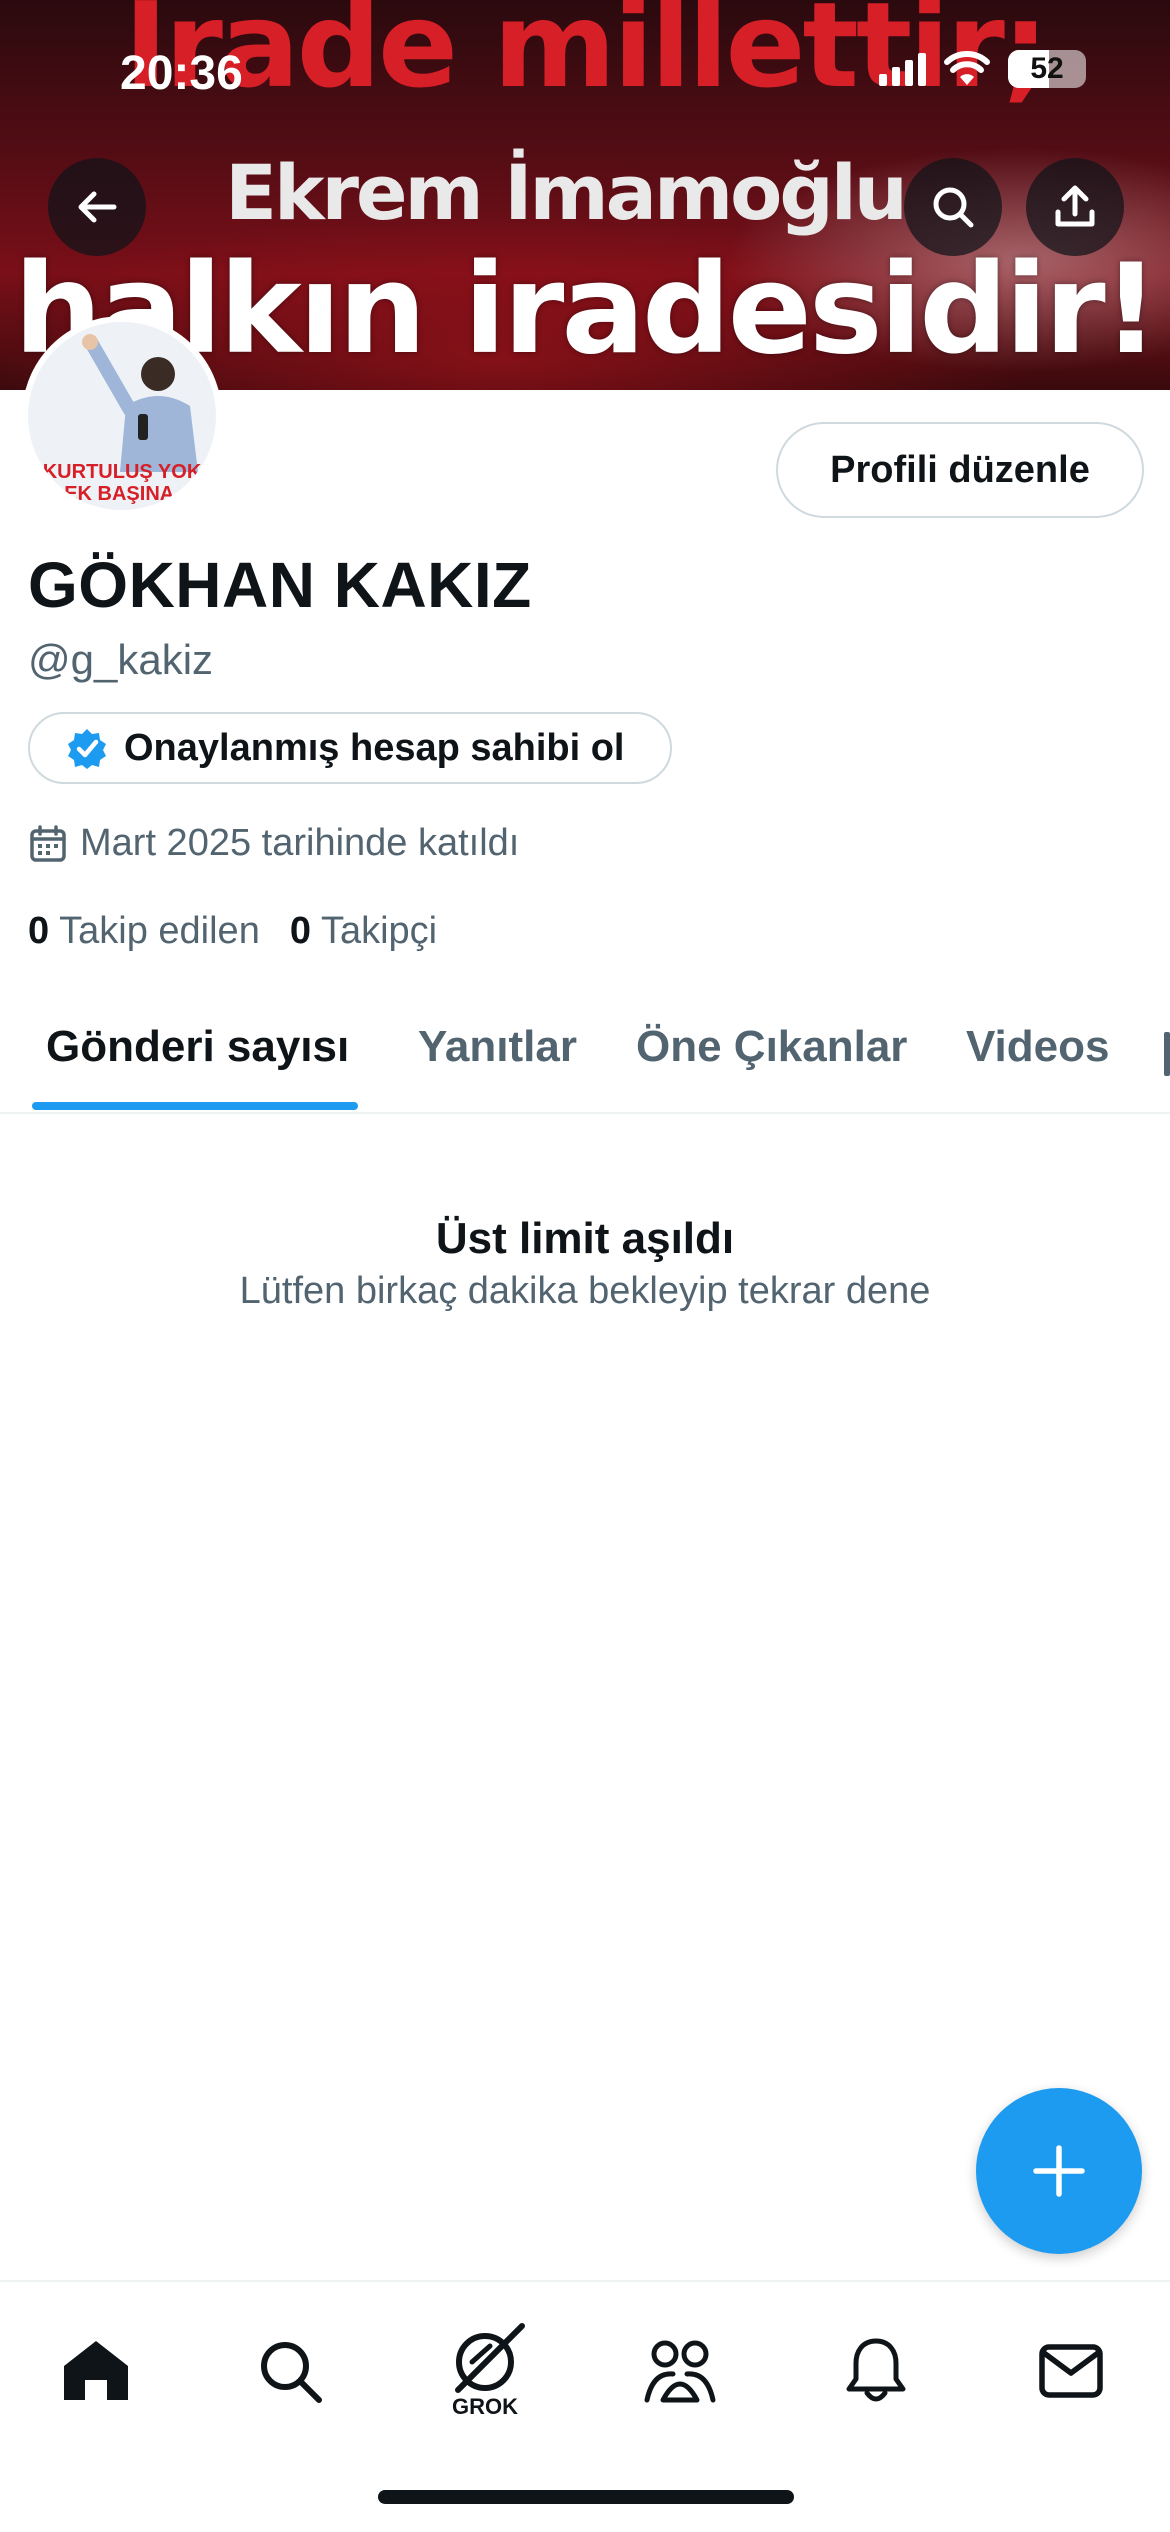 Image resolution: width=1170 pixels, height=2532 pixels. I want to click on status-icons: 52, so click(982, 69).